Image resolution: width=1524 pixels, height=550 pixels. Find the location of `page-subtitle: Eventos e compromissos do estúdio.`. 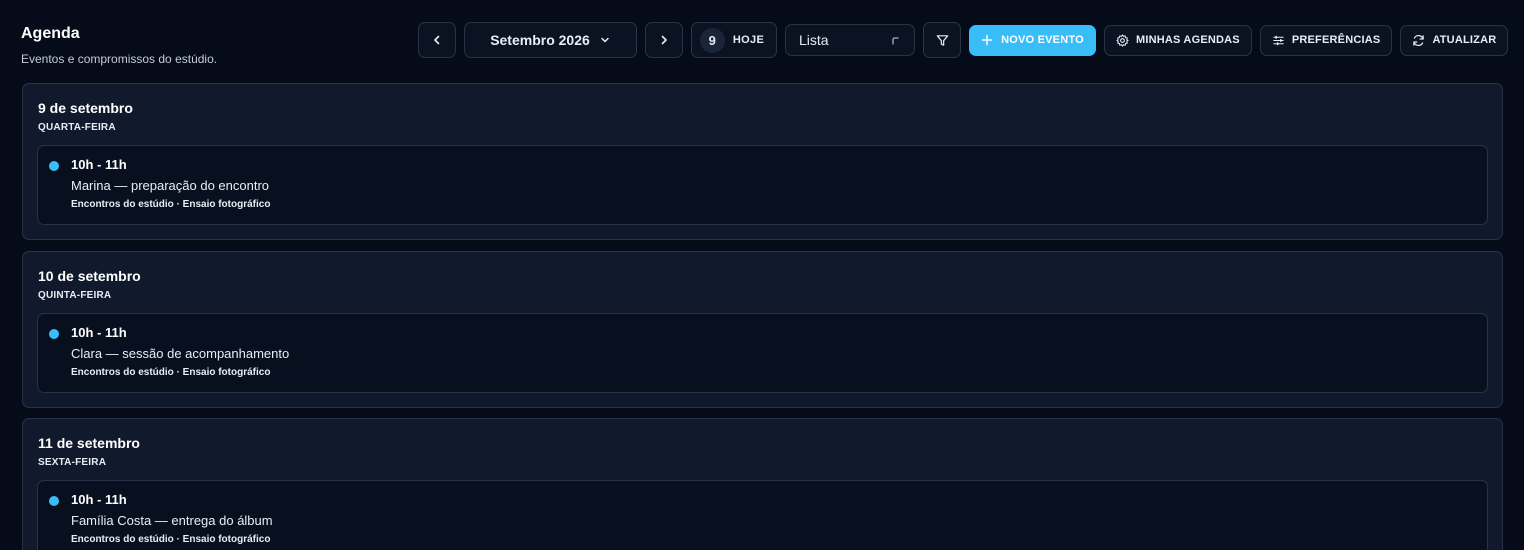

page-subtitle: Eventos e compromissos do estúdio. is located at coordinates (119, 59).